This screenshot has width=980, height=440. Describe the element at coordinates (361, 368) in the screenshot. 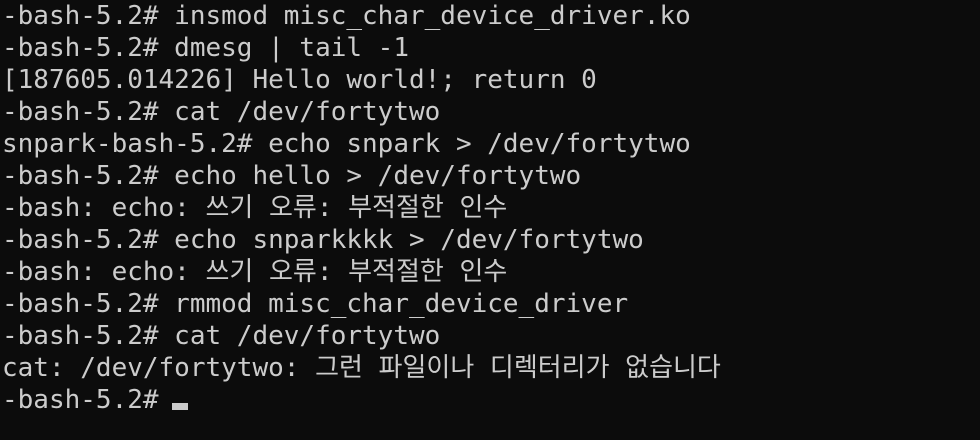

I see `terminal-output-line: cat: /dev/fortytwo: 그런 파일이나 디렉터리가 없습니다` at that location.